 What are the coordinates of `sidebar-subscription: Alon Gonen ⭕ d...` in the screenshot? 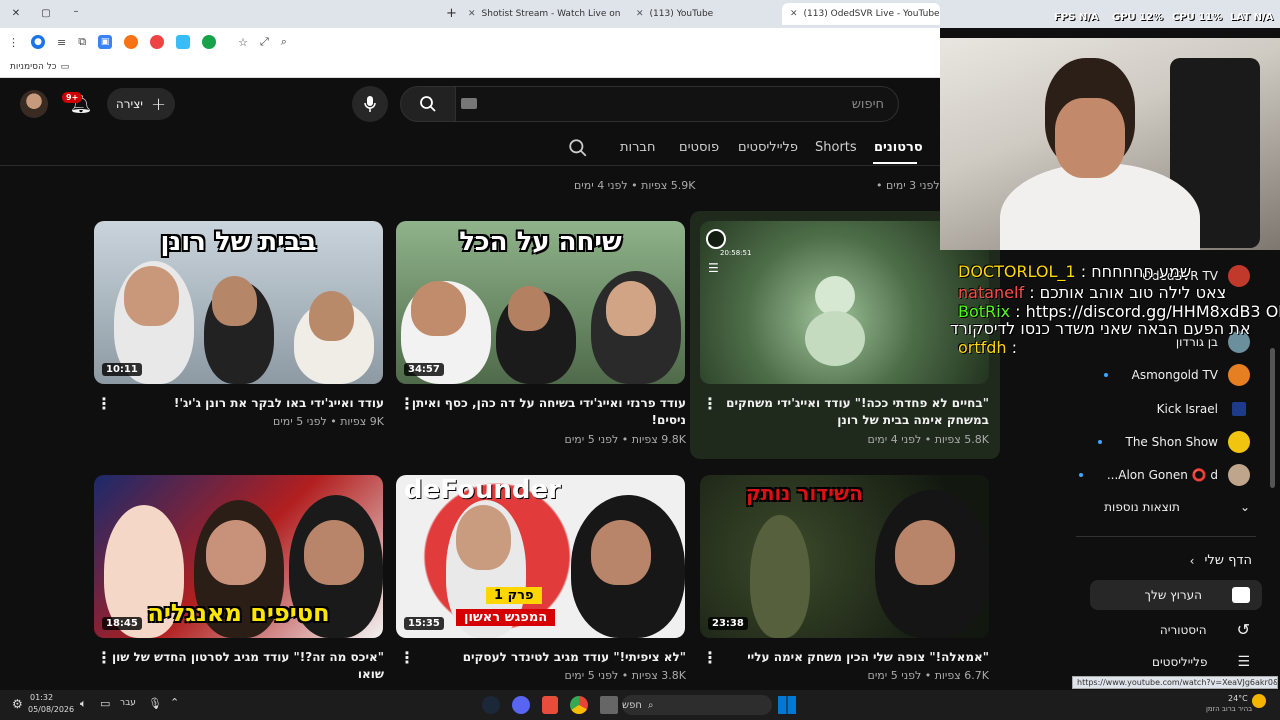 It's located at (1164, 475).